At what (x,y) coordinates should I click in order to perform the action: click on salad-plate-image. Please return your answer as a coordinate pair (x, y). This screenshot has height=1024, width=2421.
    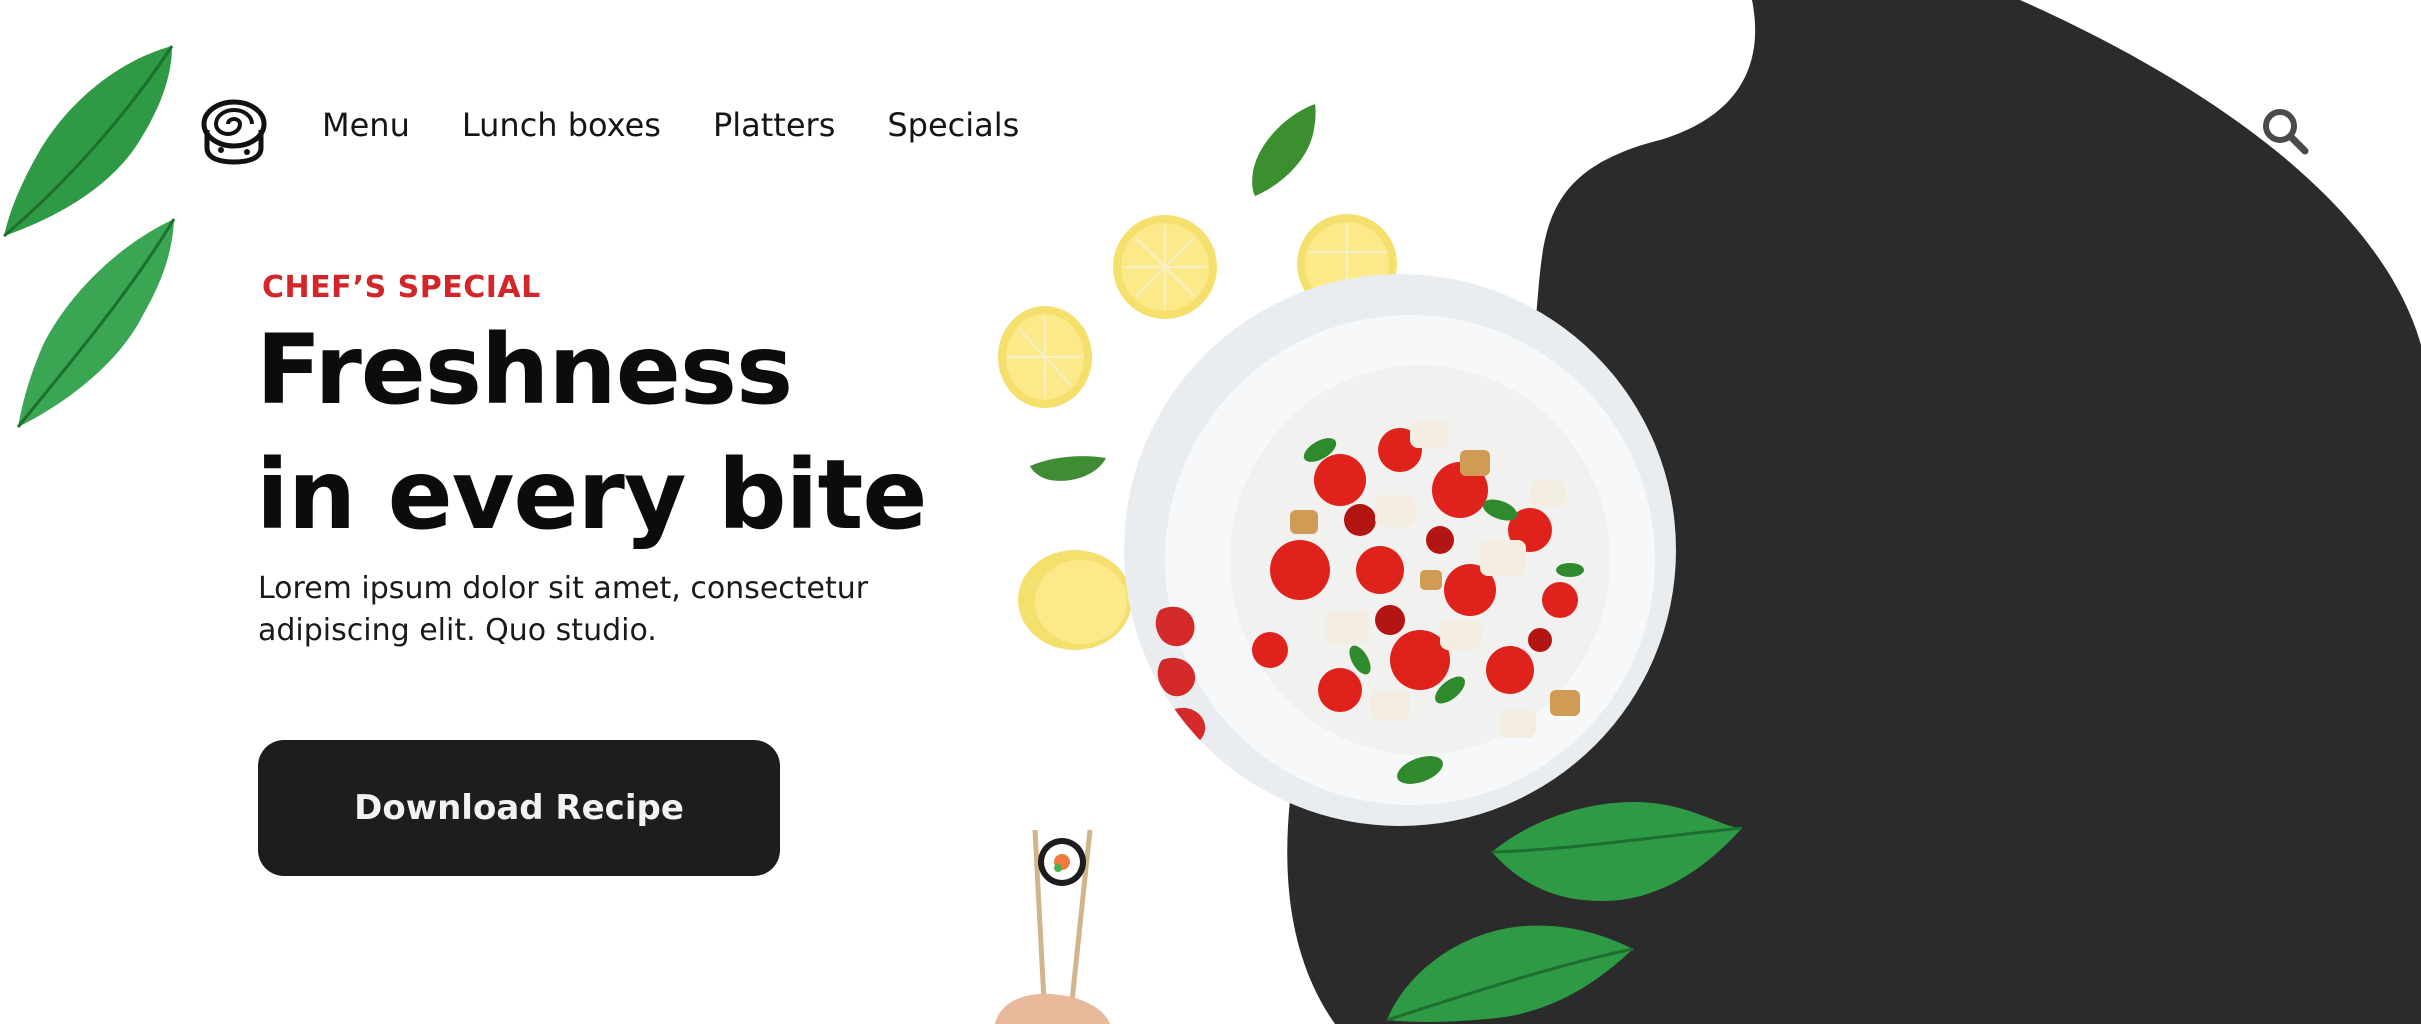
    Looking at the image, I should click on (1400, 550).